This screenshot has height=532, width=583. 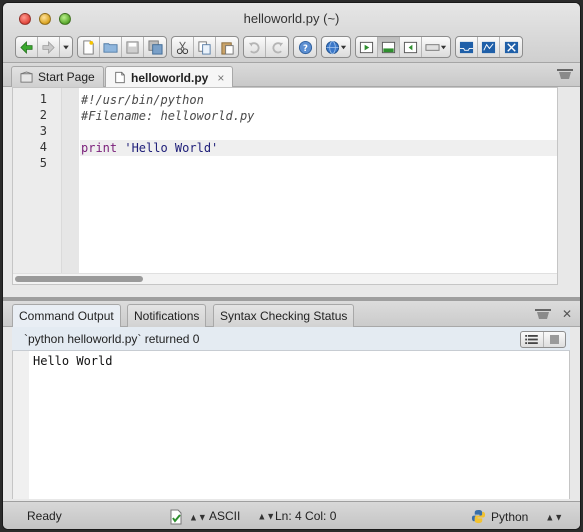 I want to click on cut-icon, so click(x=182, y=47).